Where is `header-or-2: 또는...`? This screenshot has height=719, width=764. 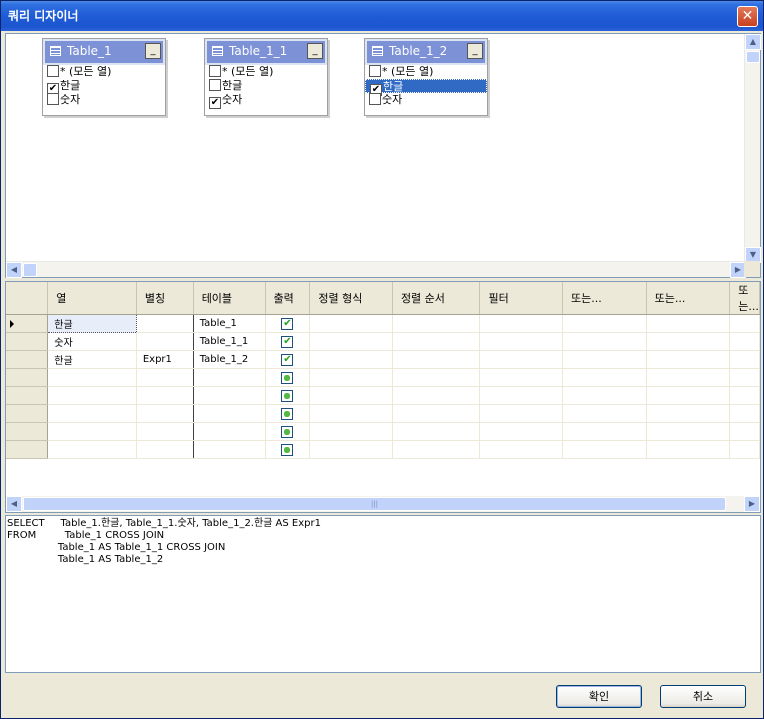
header-or-2: 또는... is located at coordinates (688, 298).